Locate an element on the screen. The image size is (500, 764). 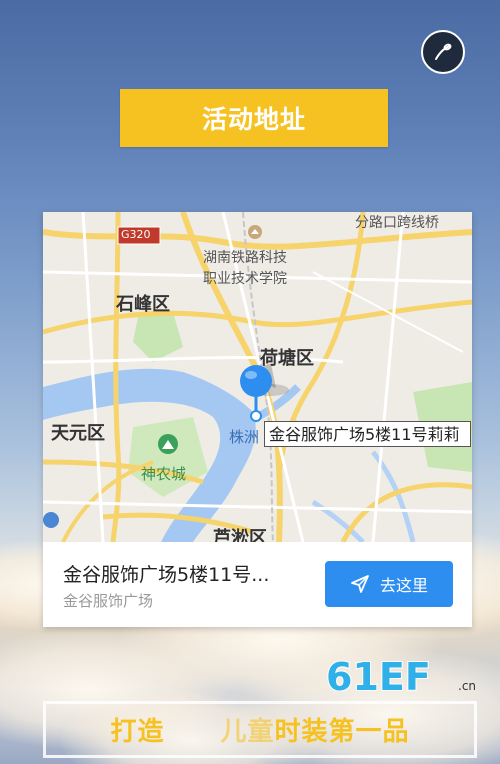
map-pin-icon is located at coordinates (256, 393).